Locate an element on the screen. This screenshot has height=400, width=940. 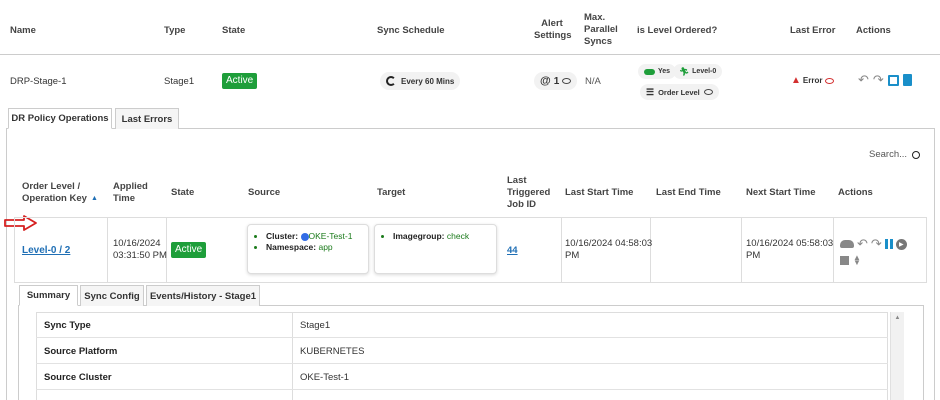
summary-row: Source Cluster OKE-Test-1 is located at coordinates (462, 377).